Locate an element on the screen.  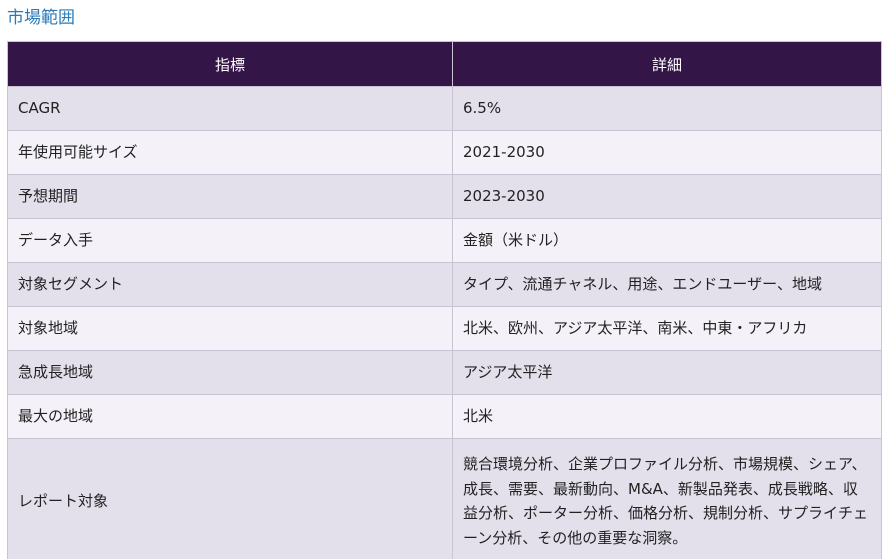
table-row: データ入手 金額（米ドル） is located at coordinates (444, 240).